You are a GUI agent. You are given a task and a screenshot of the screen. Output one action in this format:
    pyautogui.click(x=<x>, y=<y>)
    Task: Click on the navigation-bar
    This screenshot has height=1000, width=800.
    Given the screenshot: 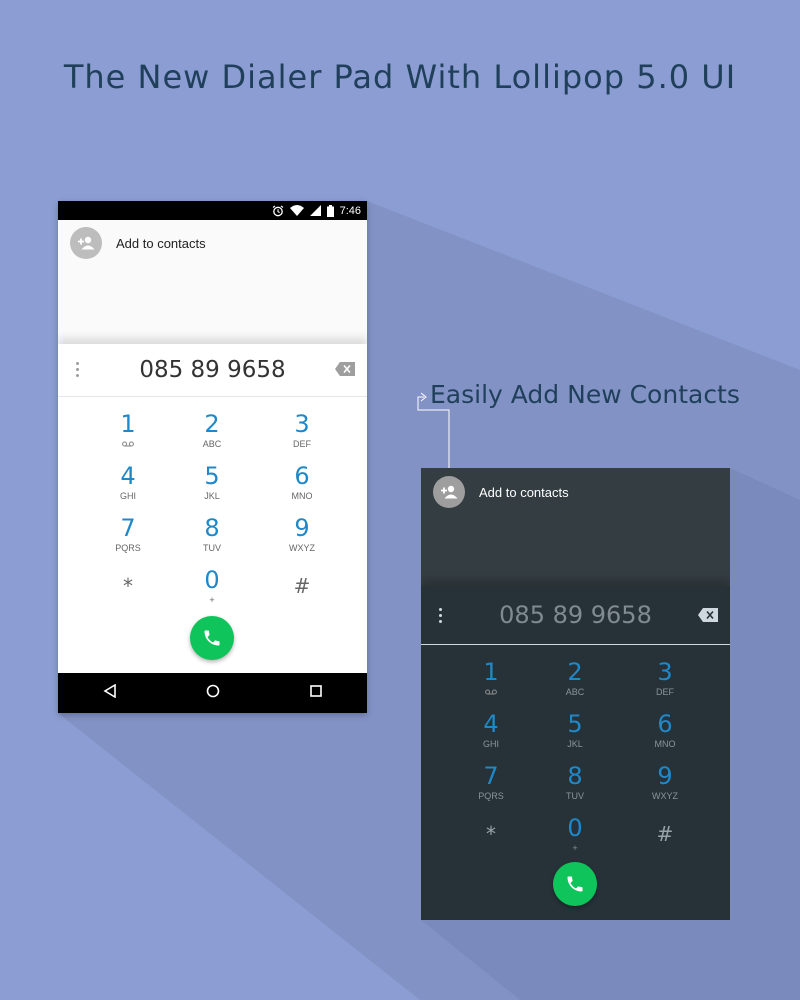 What is the action you would take?
    pyautogui.click(x=212, y=693)
    